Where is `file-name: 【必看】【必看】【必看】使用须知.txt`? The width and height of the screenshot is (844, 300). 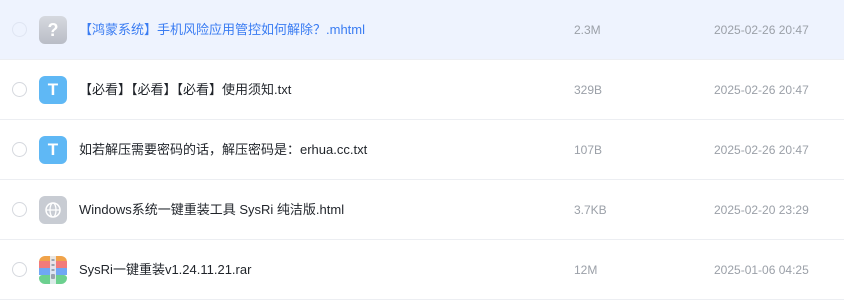
file-name: 【必看】【必看】【必看】使用须知.txt is located at coordinates (185, 90).